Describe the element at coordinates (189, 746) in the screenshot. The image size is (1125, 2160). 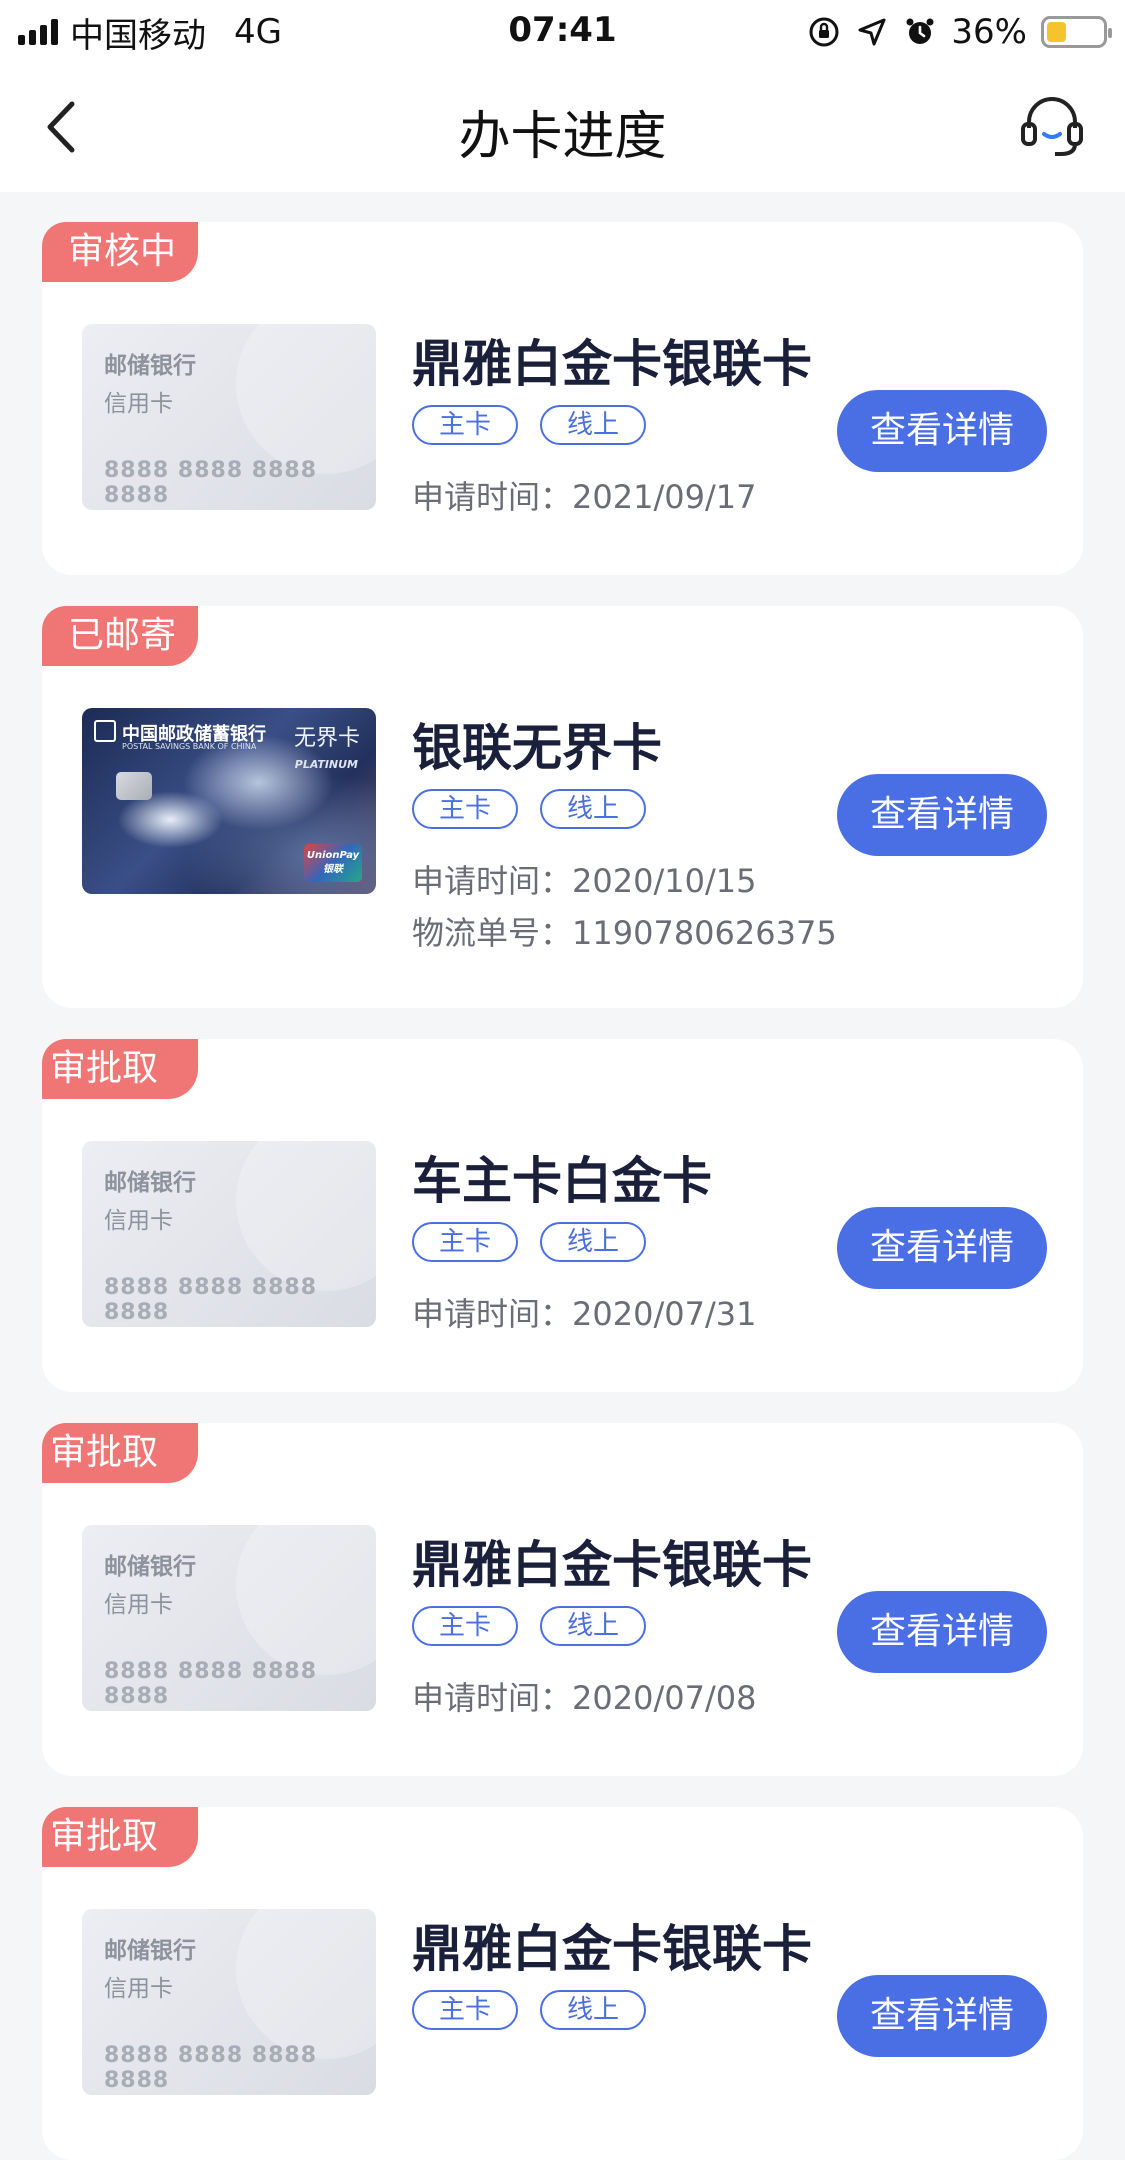
I see `card-bank-name-en: POSTAL SAVINGS BANK OF CHINA` at that location.